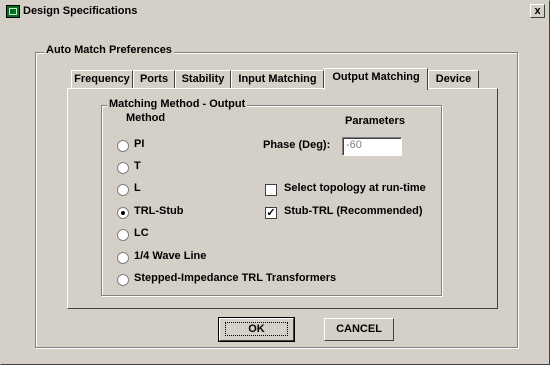 This screenshot has height=369, width=554. Describe the element at coordinates (375, 121) in the screenshot. I see `parameters-header: Parameters` at that location.